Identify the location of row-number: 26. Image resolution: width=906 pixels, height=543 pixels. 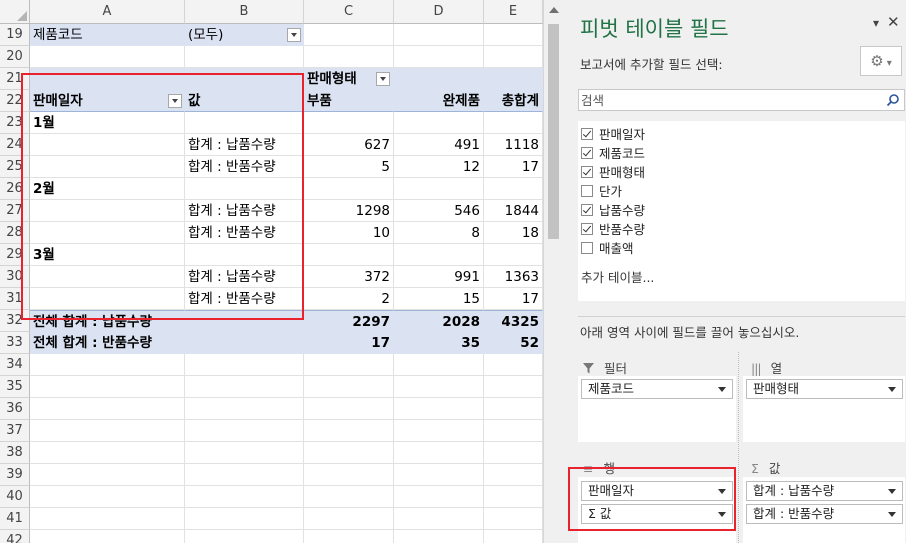
(15, 189).